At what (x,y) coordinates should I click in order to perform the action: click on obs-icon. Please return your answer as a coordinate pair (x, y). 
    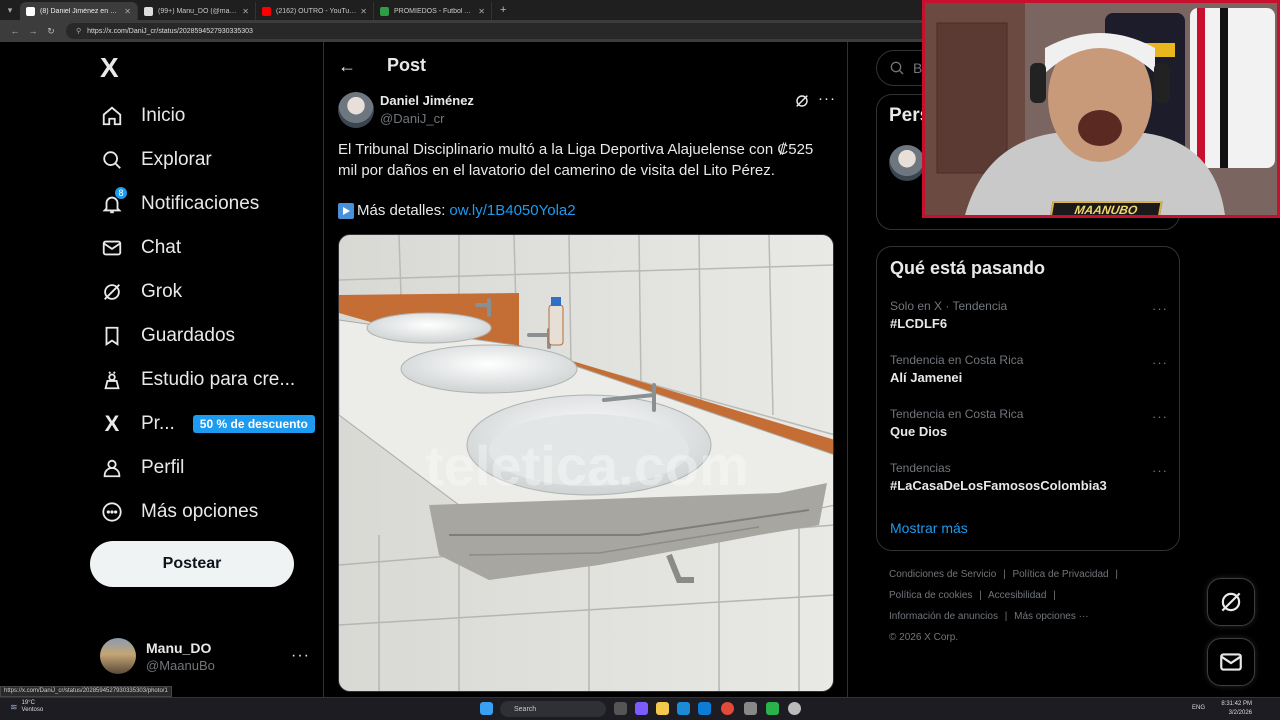
    Looking at the image, I should click on (794, 708).